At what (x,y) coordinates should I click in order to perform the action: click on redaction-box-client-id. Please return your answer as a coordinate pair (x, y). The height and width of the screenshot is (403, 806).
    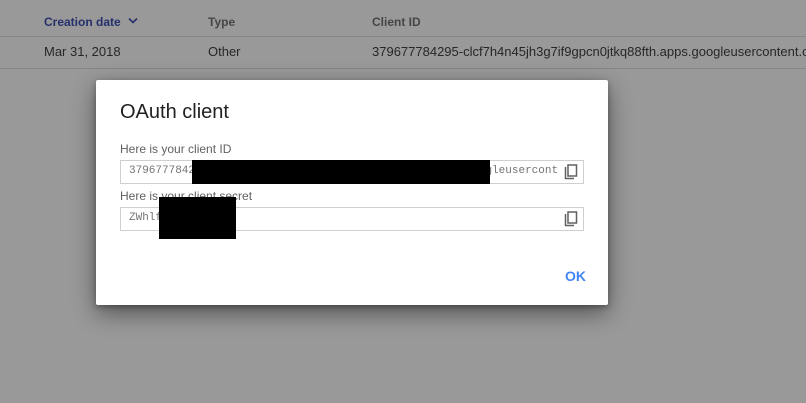
    Looking at the image, I should click on (341, 172).